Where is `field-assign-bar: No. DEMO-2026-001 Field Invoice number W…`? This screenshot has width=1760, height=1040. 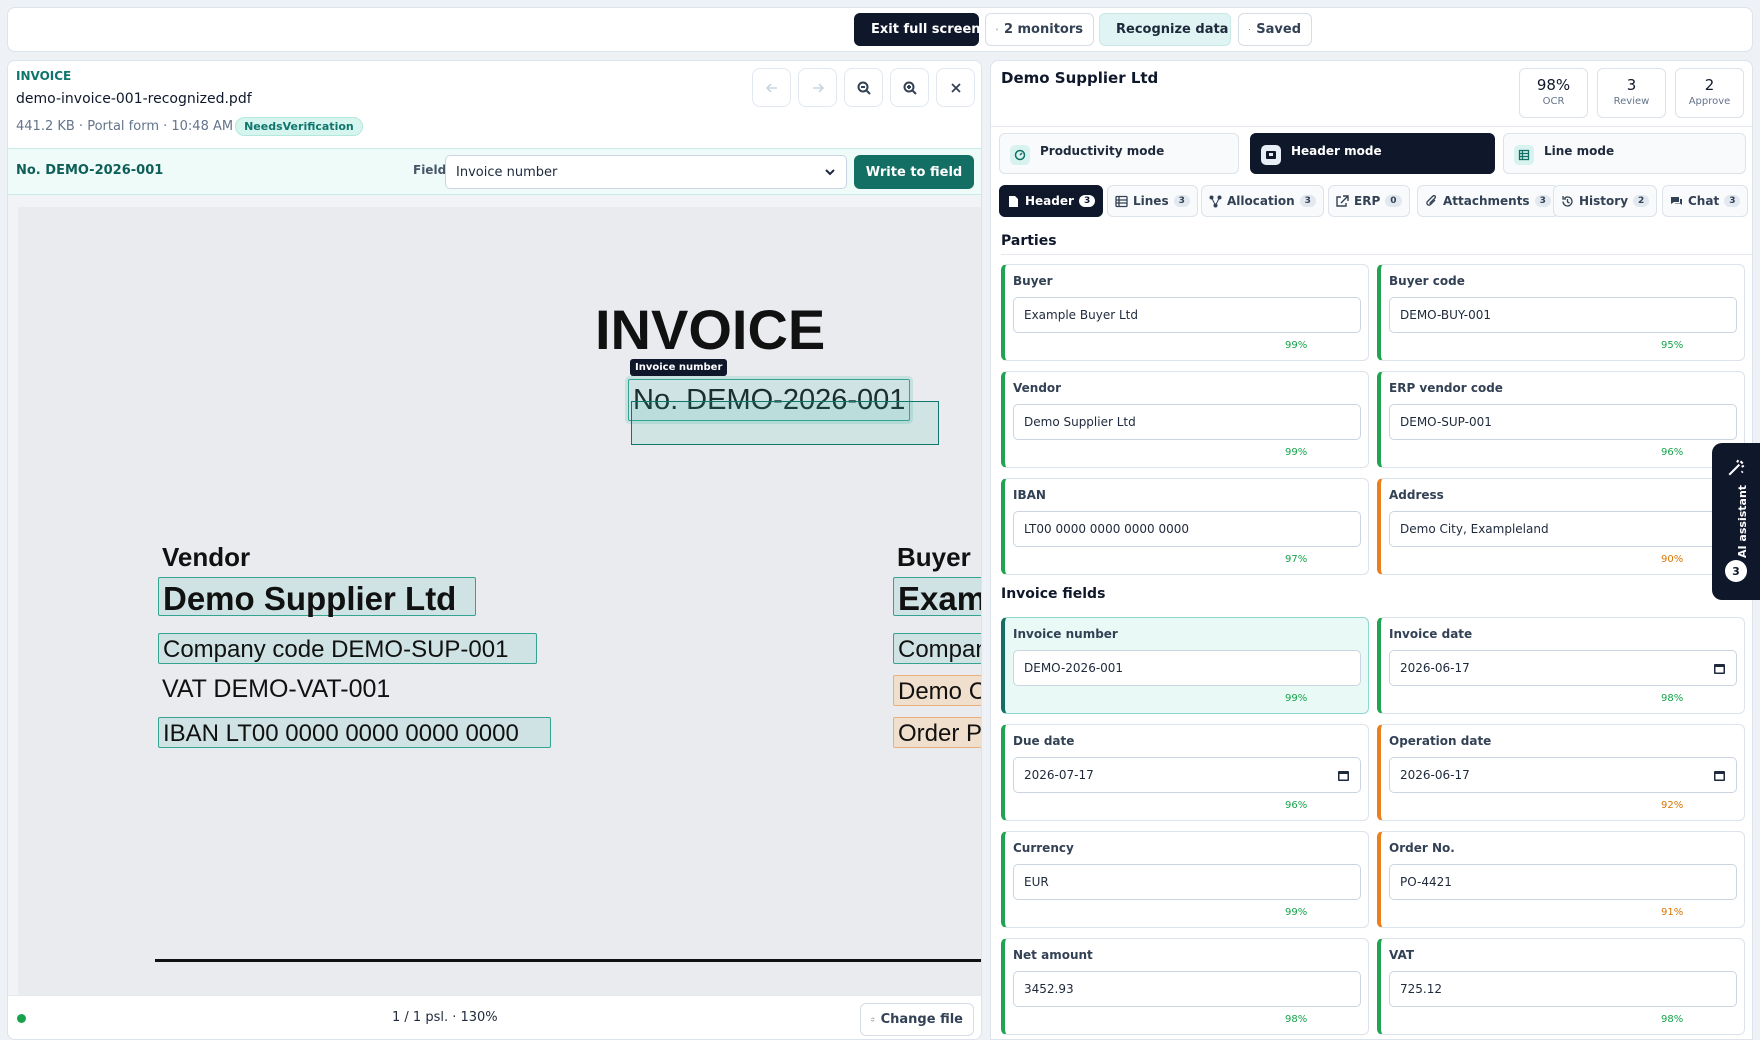 field-assign-bar: No. DEMO-2026-001 Field Invoice number W… is located at coordinates (494, 171).